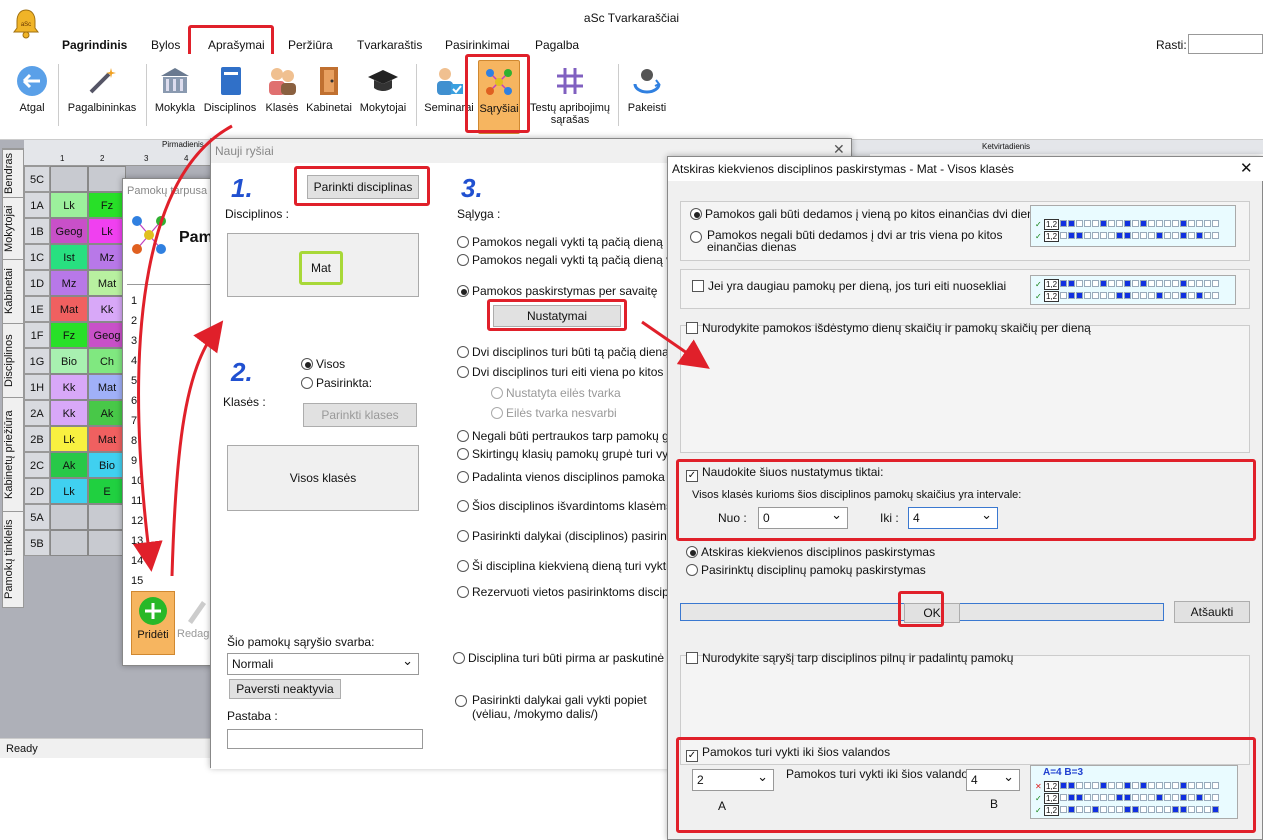 The height and width of the screenshot is (840, 1263). I want to click on relation-row: 3, so click(134, 341).